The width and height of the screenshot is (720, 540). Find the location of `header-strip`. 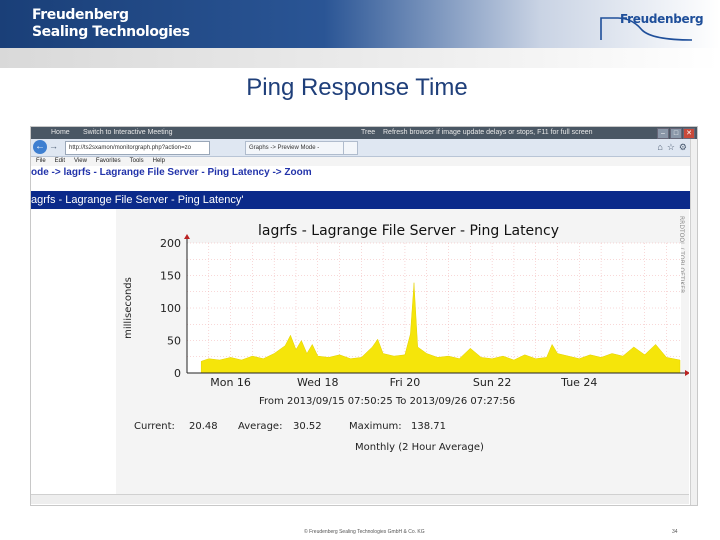

header-strip is located at coordinates (360, 58).